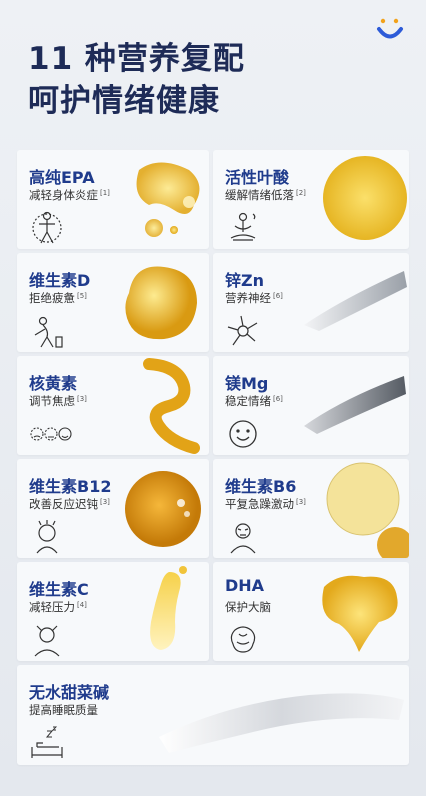 The width and height of the screenshot is (426, 796). What do you see at coordinates (58, 298) in the screenshot?
I see `card-subtitle: 拒绝疲惫 [5]` at bounding box center [58, 298].